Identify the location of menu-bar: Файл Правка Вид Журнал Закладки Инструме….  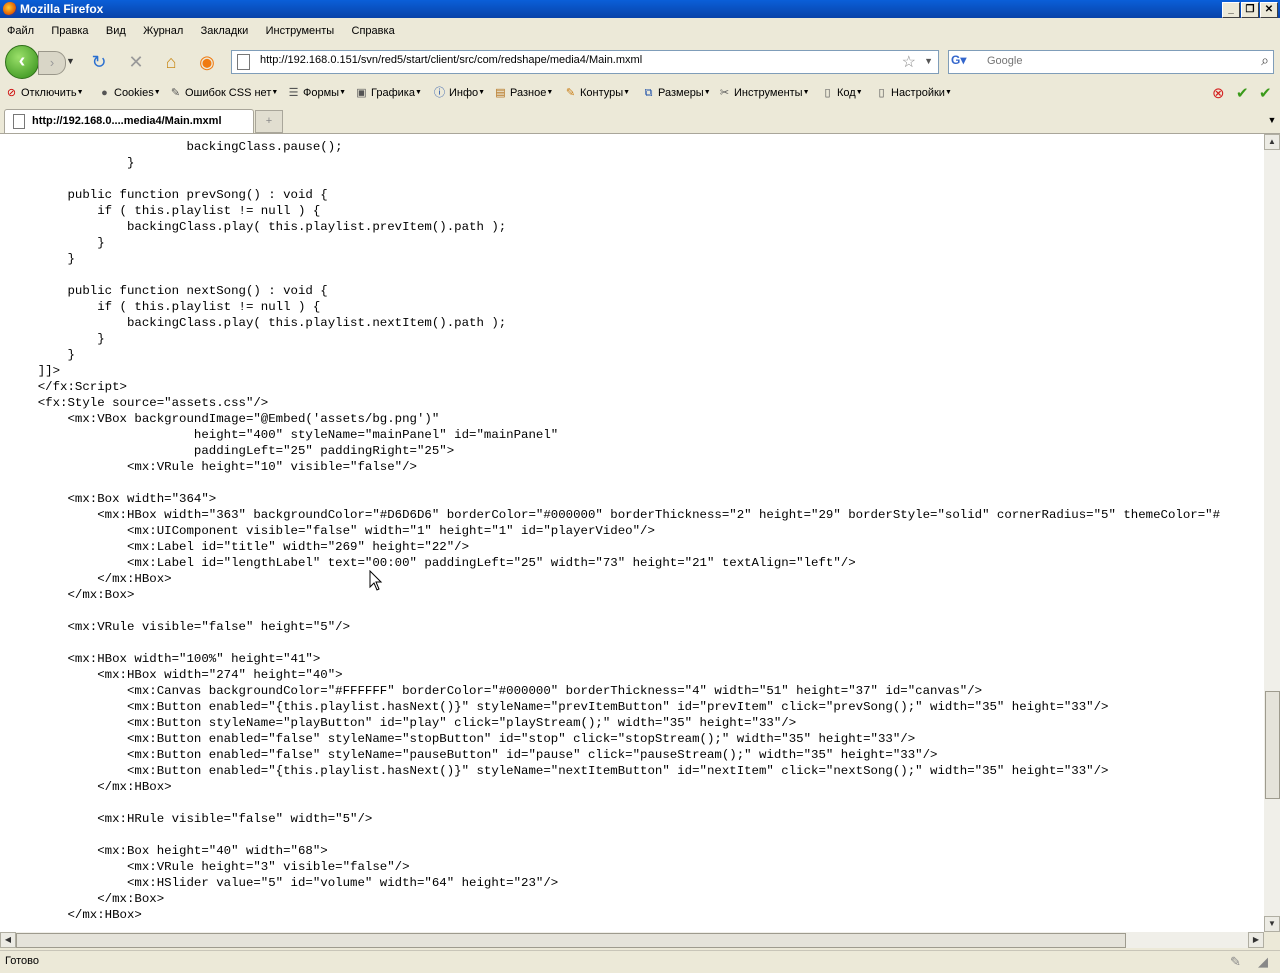
(640, 31).